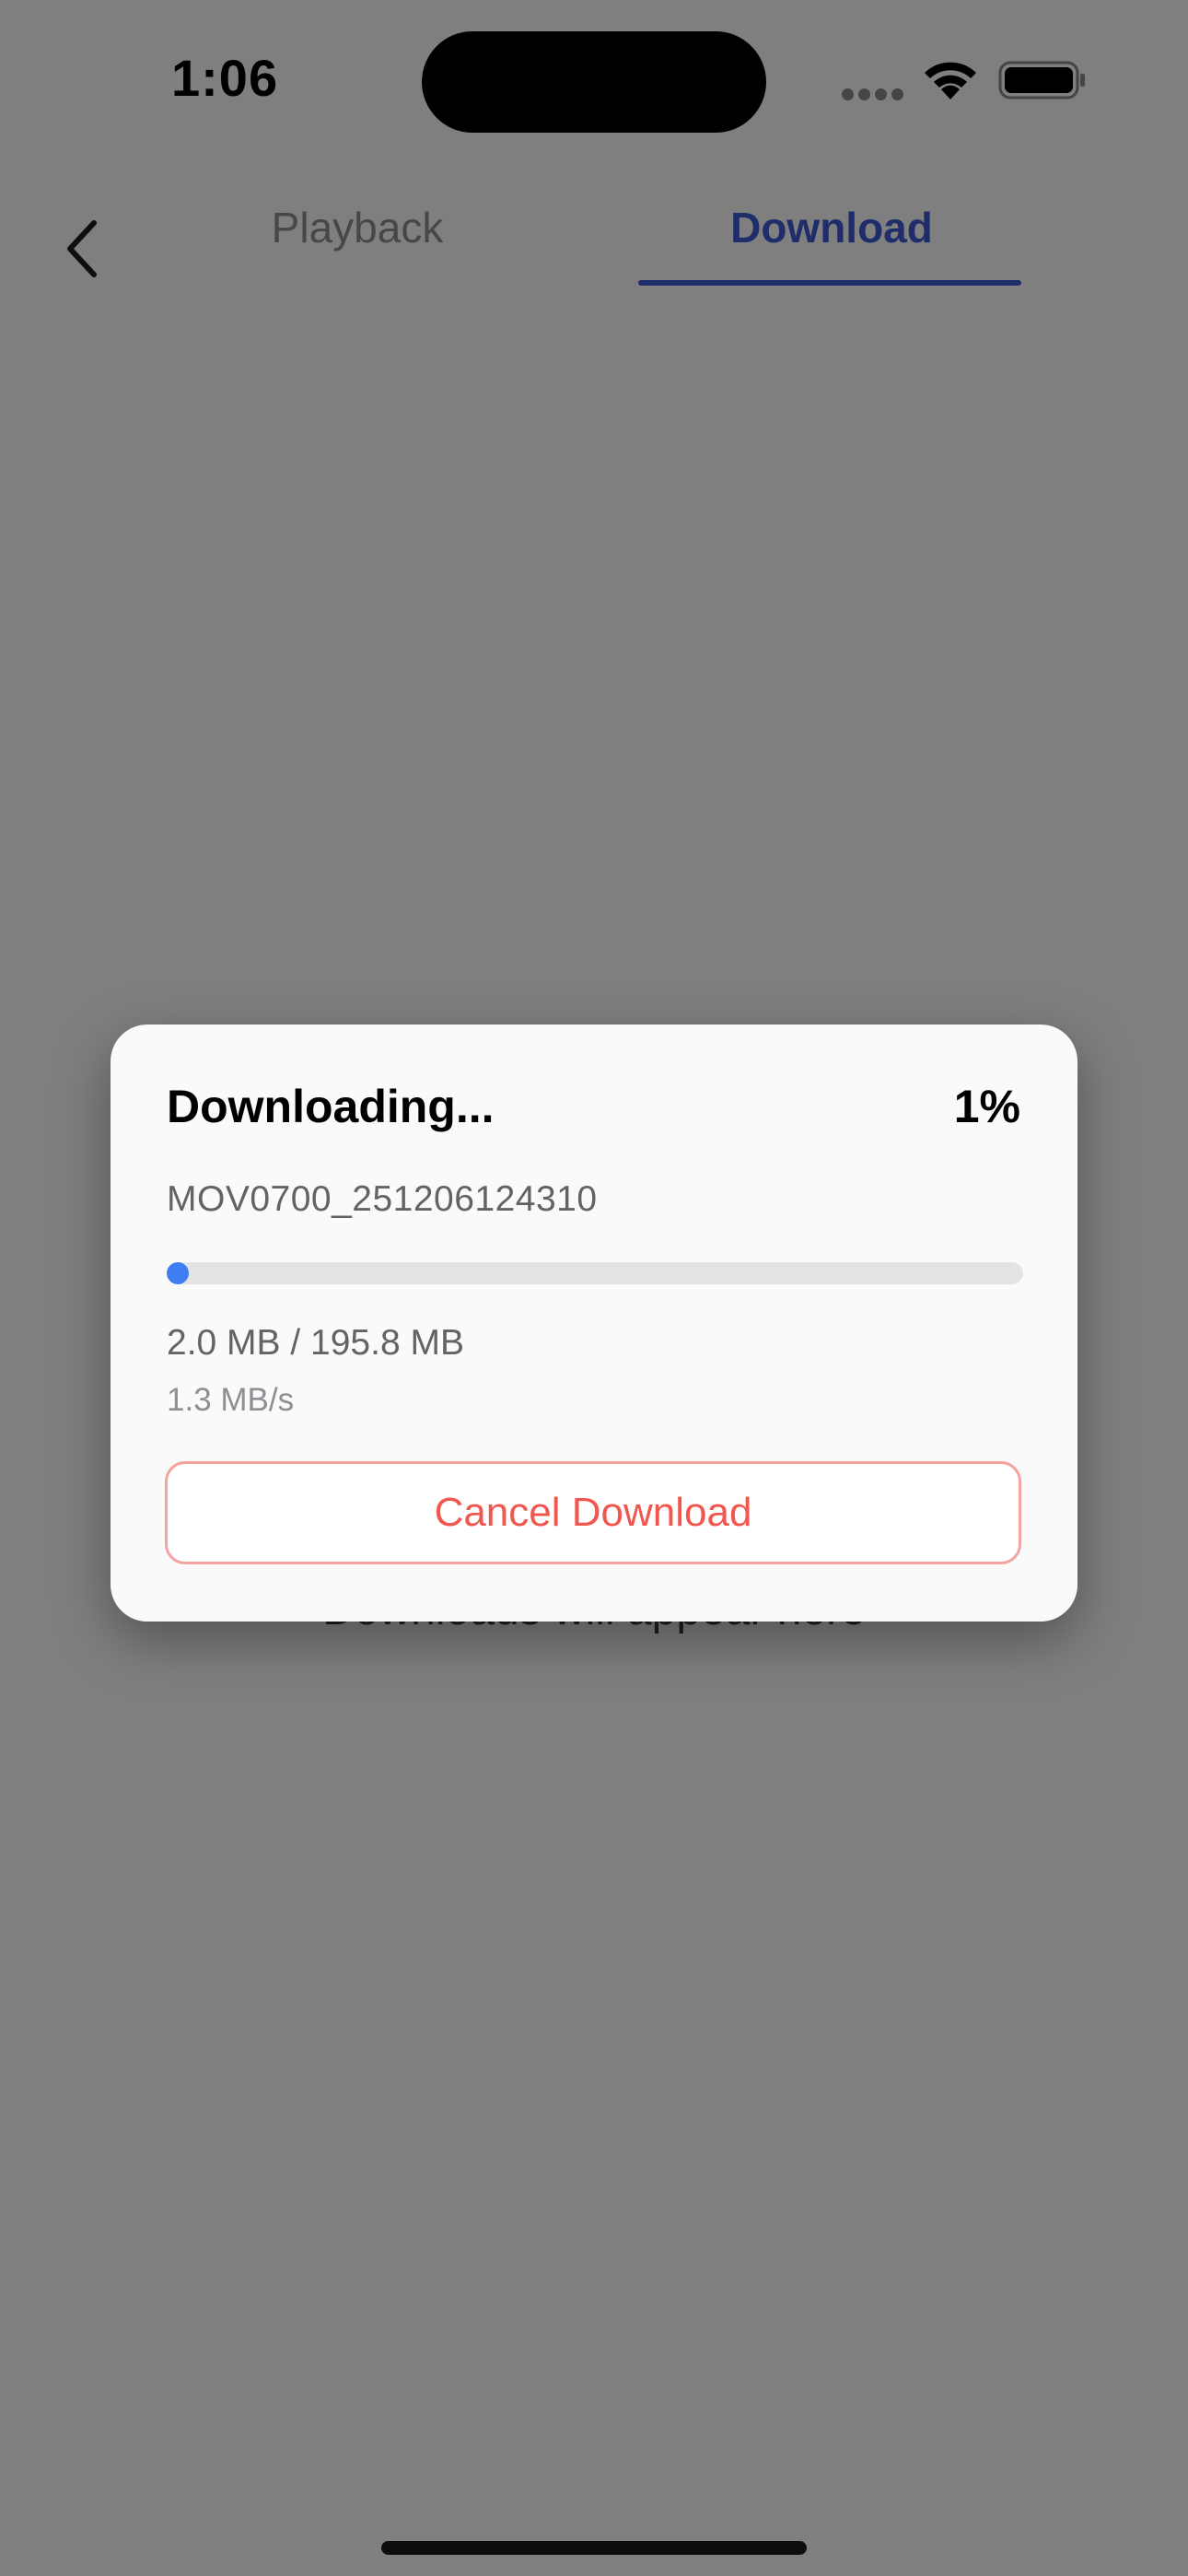  Describe the element at coordinates (986, 1106) in the screenshot. I see `download-percent: 1%` at that location.